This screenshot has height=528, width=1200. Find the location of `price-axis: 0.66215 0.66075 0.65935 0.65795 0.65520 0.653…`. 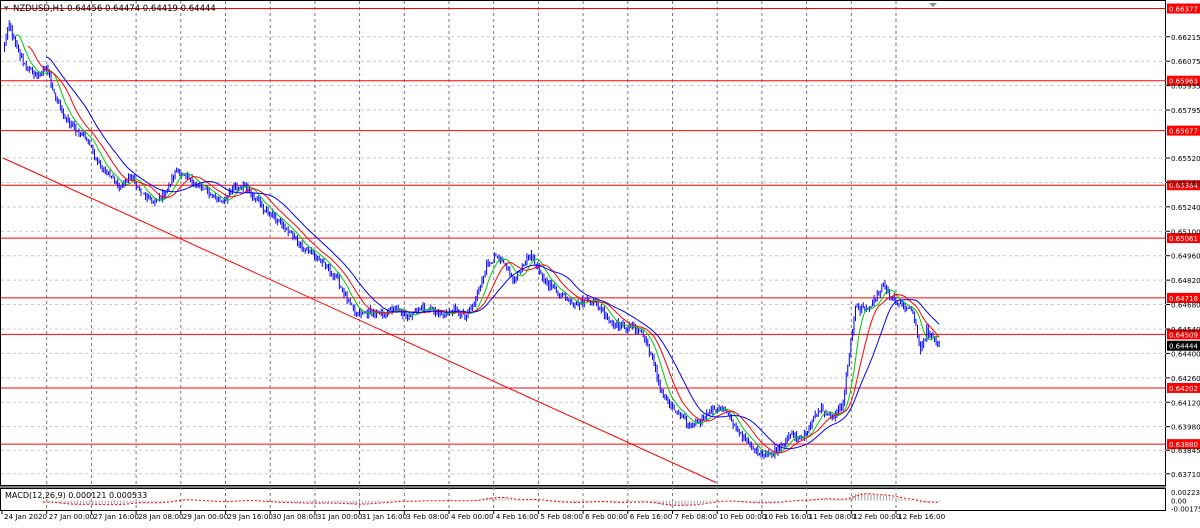

price-axis: 0.66215 0.66075 0.65935 0.65795 0.65520 0.653… is located at coordinates (1183, 256).